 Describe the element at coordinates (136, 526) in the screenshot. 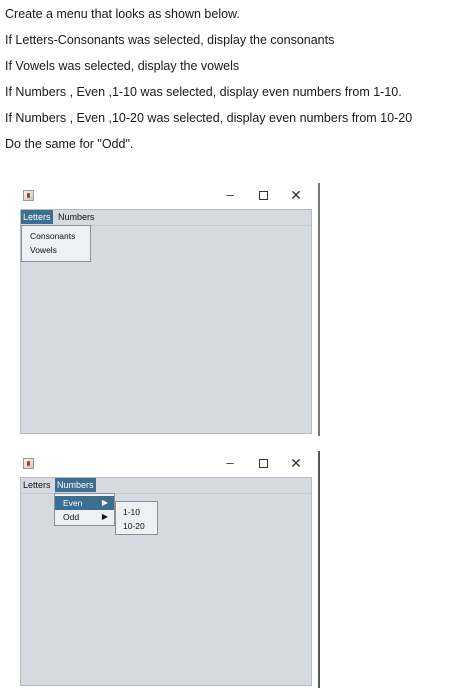

I see `submenu-item-10-20: 10-20` at that location.